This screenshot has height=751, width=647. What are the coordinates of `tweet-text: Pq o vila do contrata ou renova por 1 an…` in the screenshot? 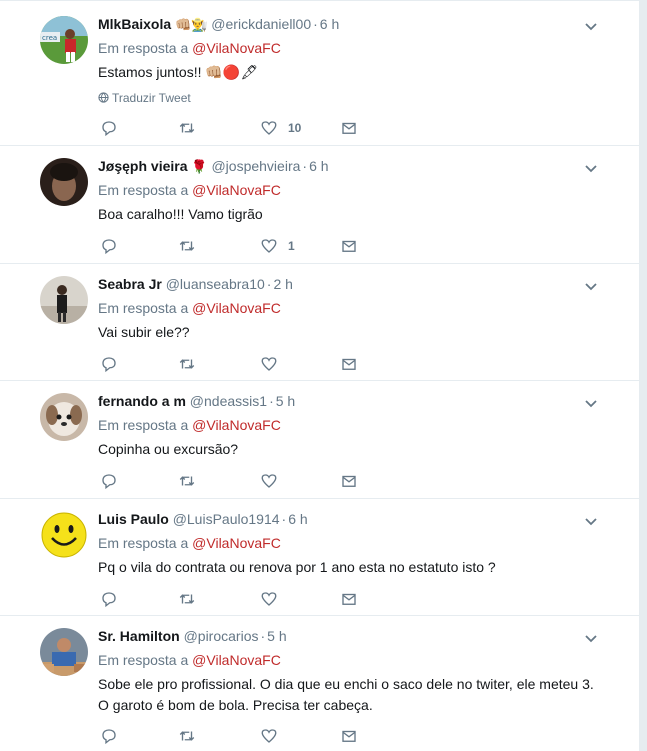 It's located at (297, 567).